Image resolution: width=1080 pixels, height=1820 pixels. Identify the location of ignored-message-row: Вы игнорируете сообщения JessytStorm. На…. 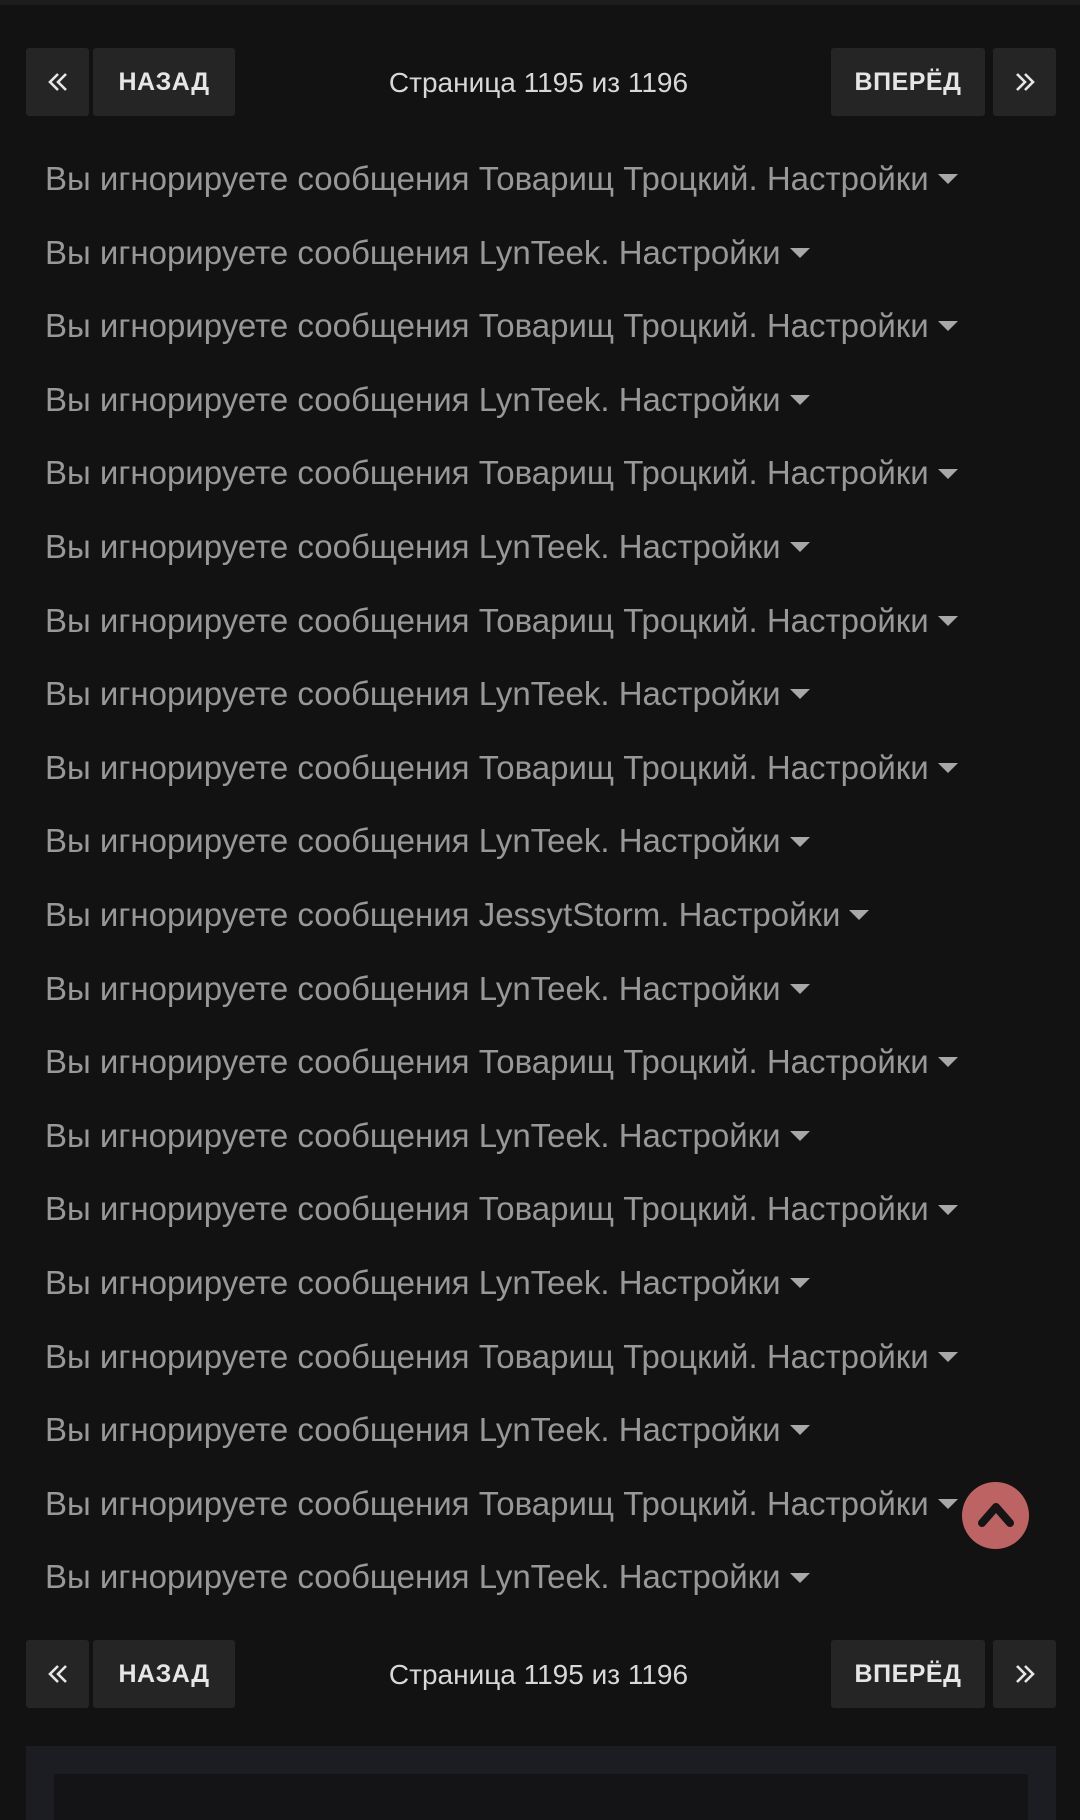
(545, 915).